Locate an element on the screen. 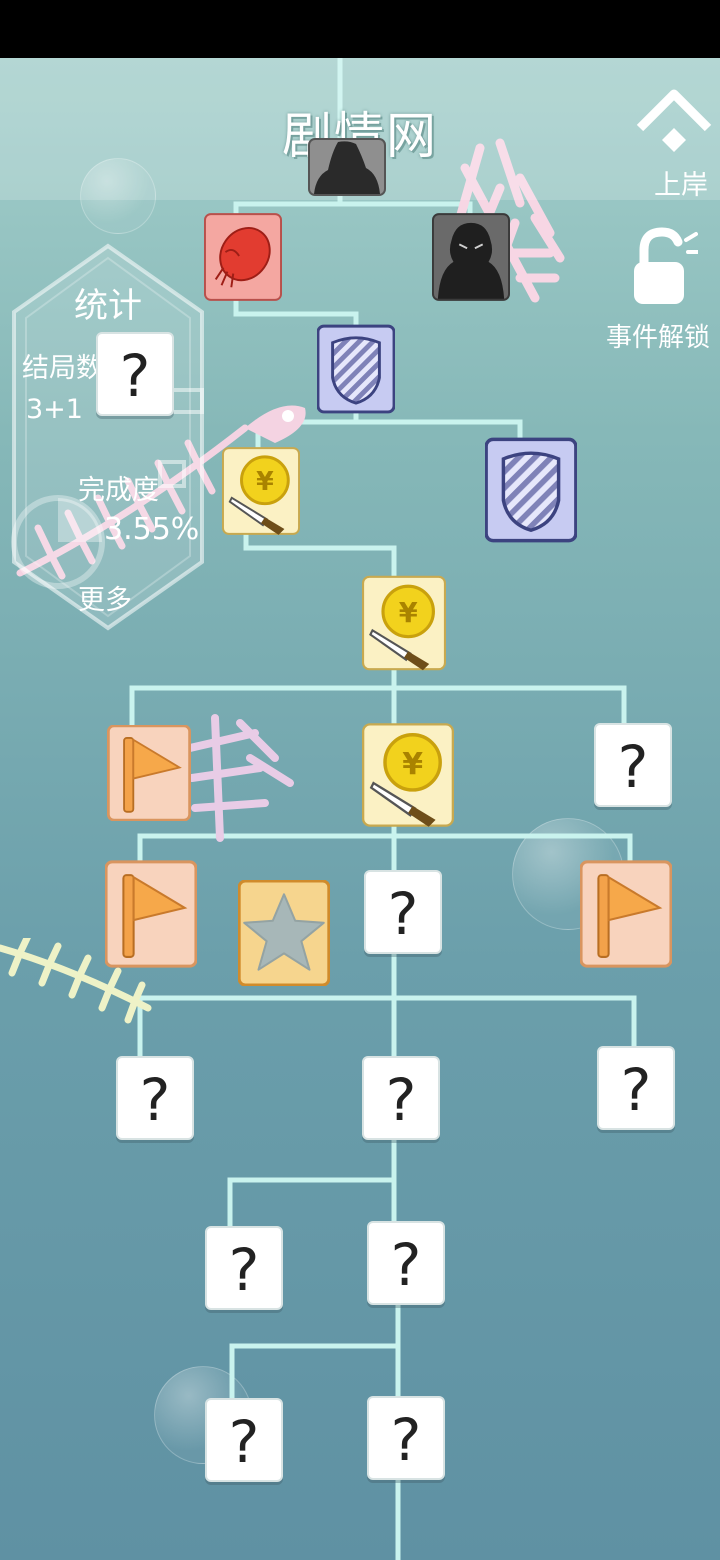 This screenshot has height=1560, width=720. story-node-dark-silhouette is located at coordinates (471, 257).